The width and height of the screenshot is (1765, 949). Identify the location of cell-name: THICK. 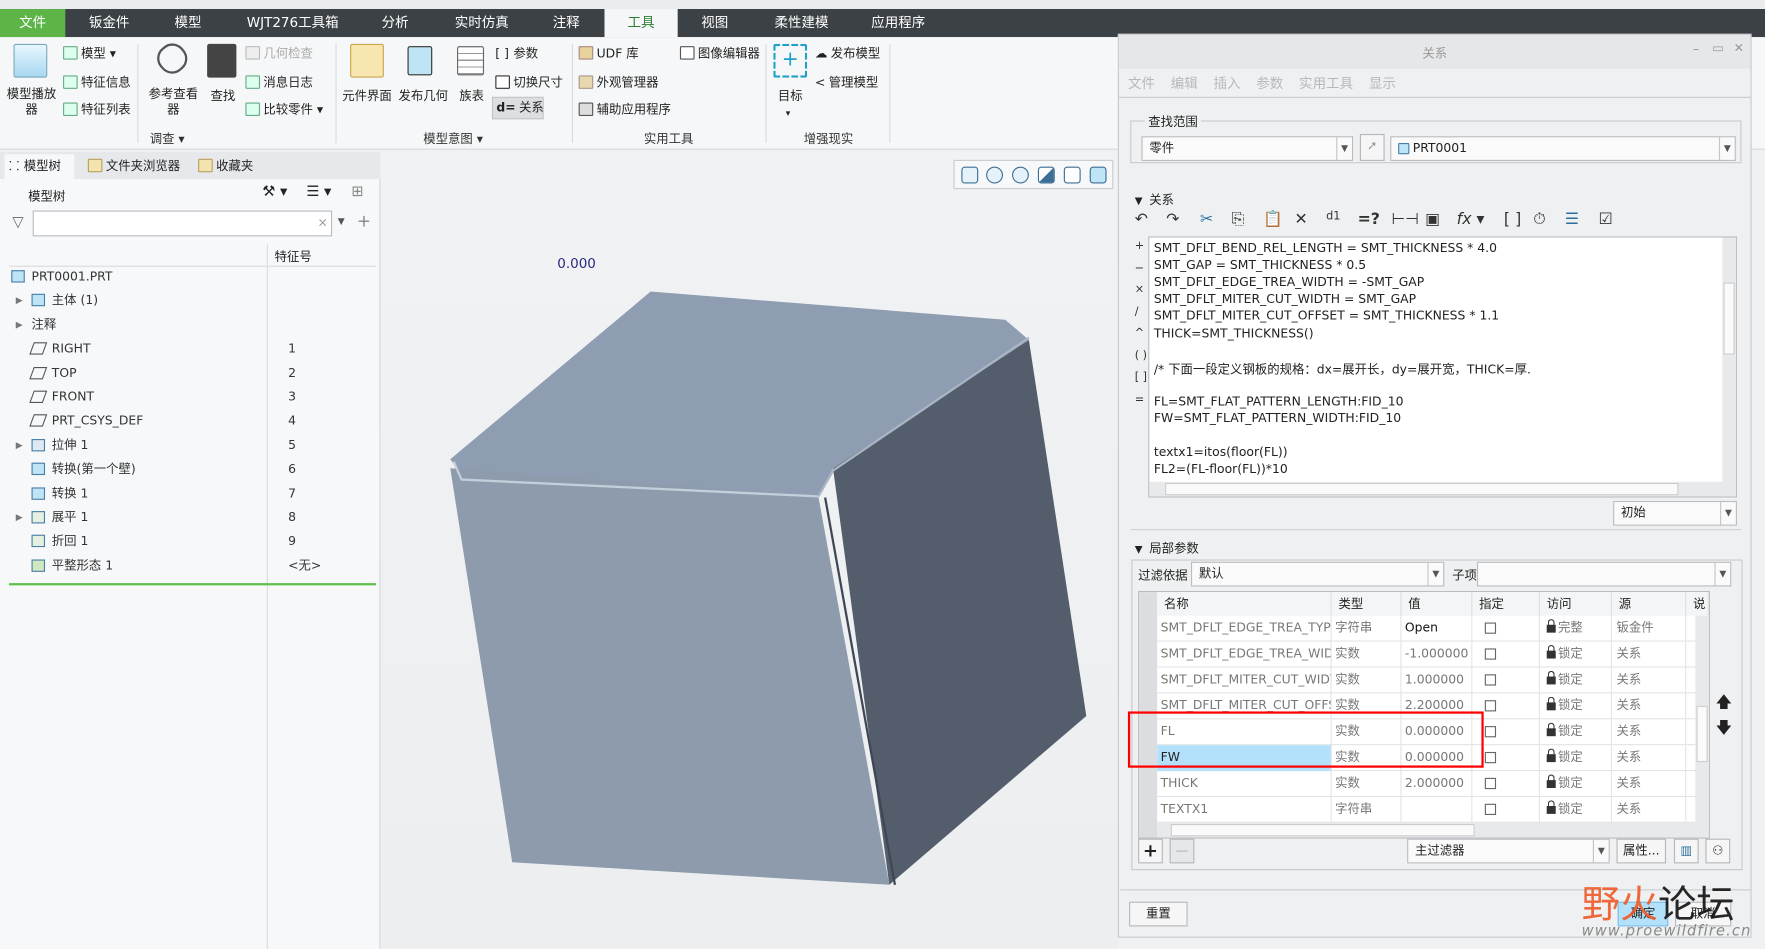
(1244, 784).